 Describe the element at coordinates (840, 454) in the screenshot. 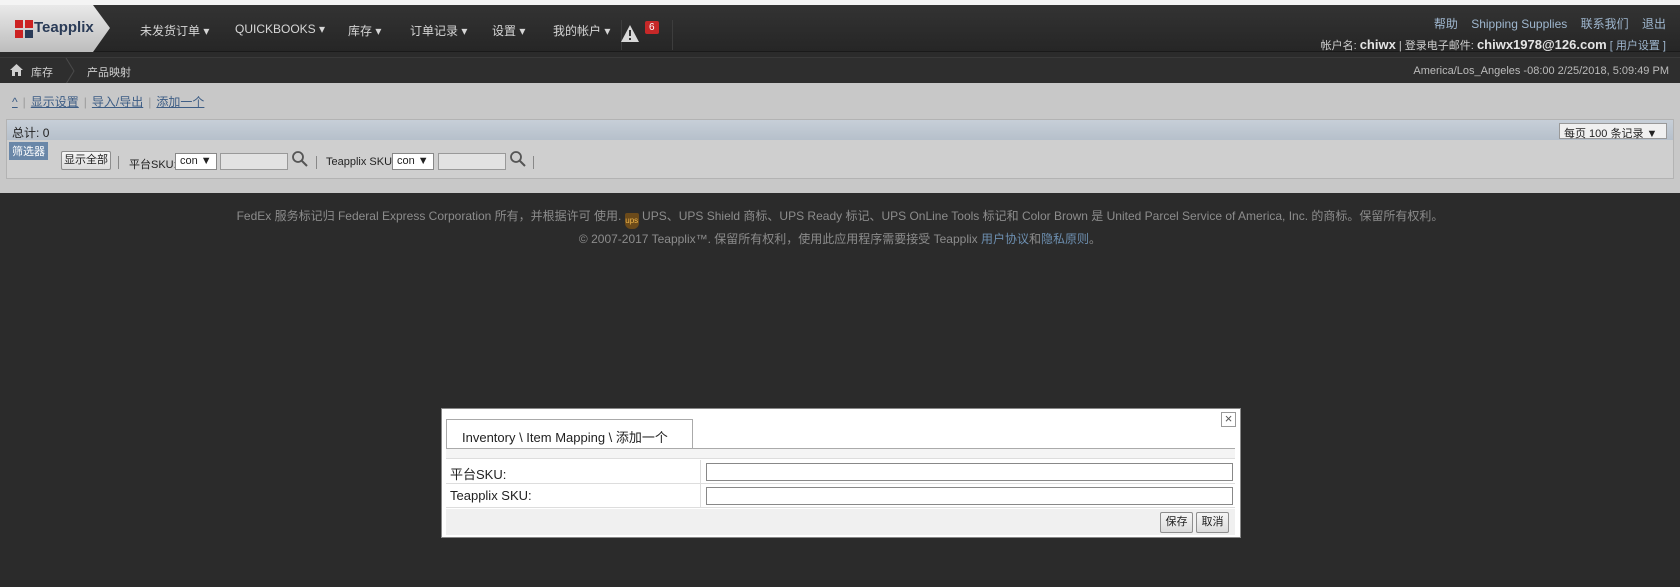

I see `dialog-strip` at that location.